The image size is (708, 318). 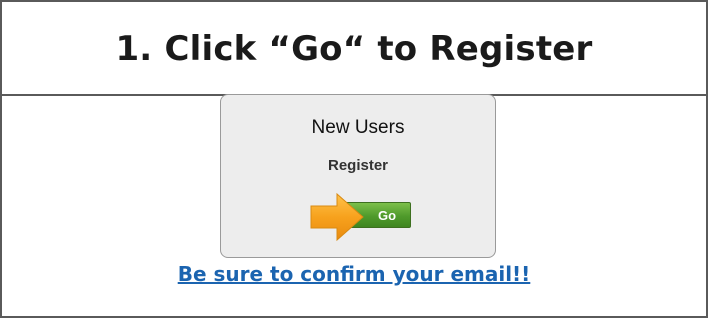 I want to click on arrow-right-icon, so click(x=337, y=217).